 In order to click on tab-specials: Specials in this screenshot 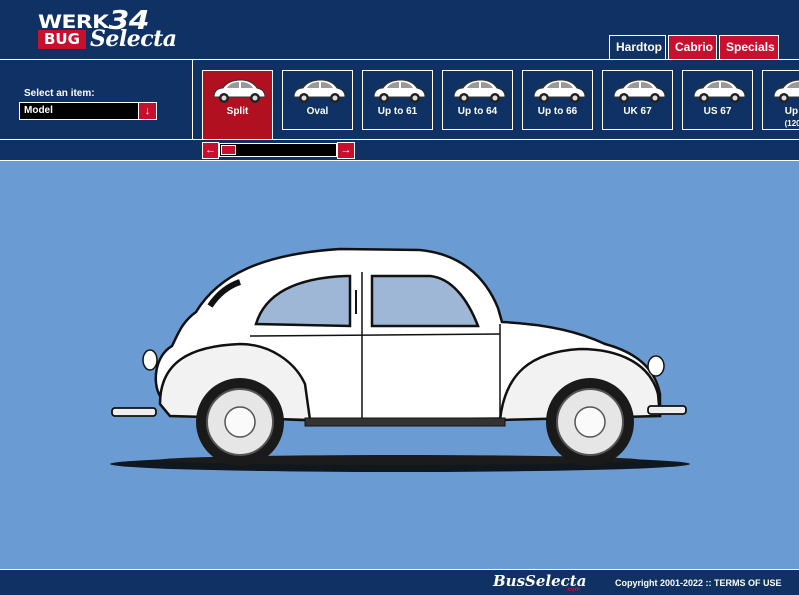, I will do `click(749, 47)`.